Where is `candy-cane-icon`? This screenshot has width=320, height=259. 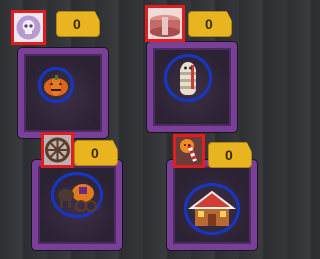
candy-cane-icon is located at coordinates (188, 150).